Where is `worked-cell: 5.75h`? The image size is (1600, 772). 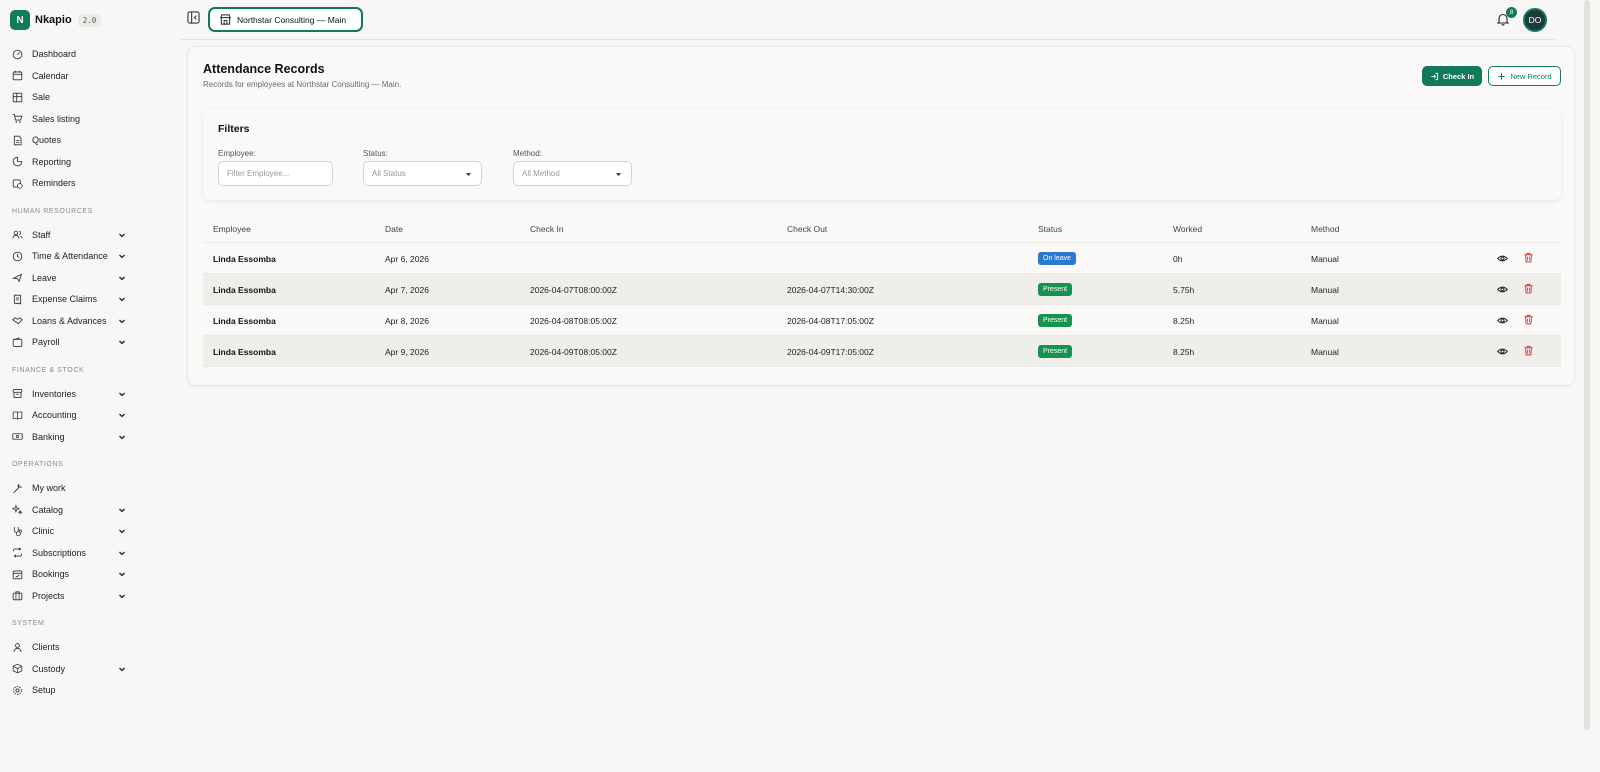
worked-cell: 5.75h is located at coordinates (1184, 290).